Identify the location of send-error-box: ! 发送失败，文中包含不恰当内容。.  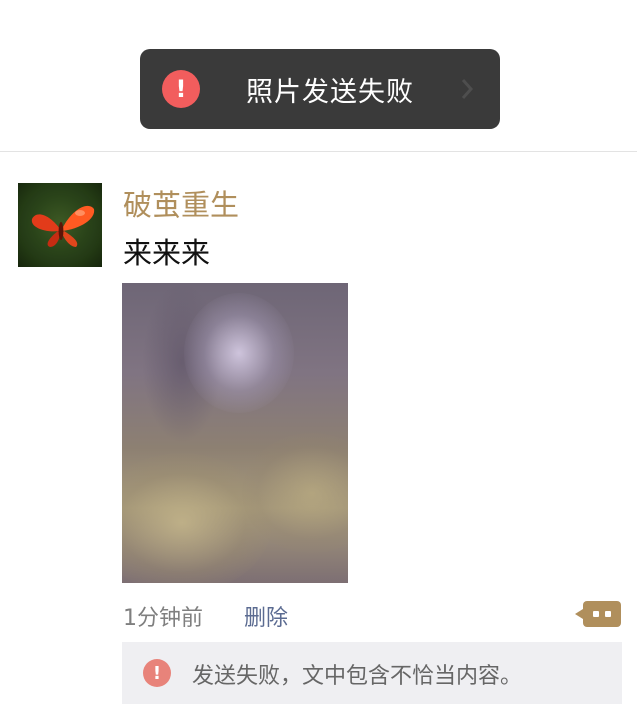
(372, 673).